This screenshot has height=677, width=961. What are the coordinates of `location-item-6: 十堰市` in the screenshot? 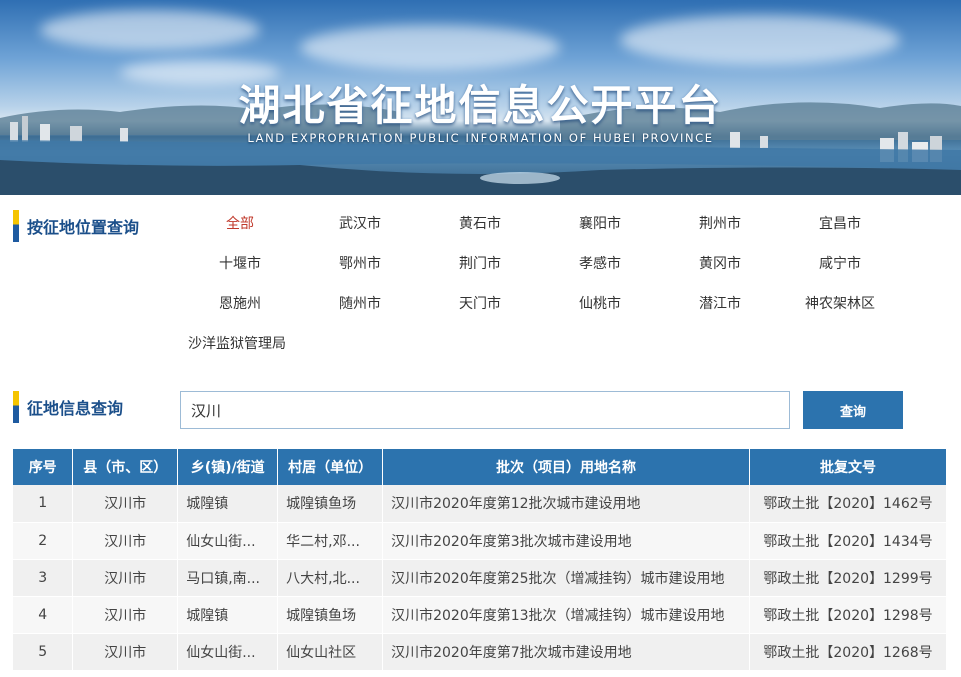 It's located at (240, 263).